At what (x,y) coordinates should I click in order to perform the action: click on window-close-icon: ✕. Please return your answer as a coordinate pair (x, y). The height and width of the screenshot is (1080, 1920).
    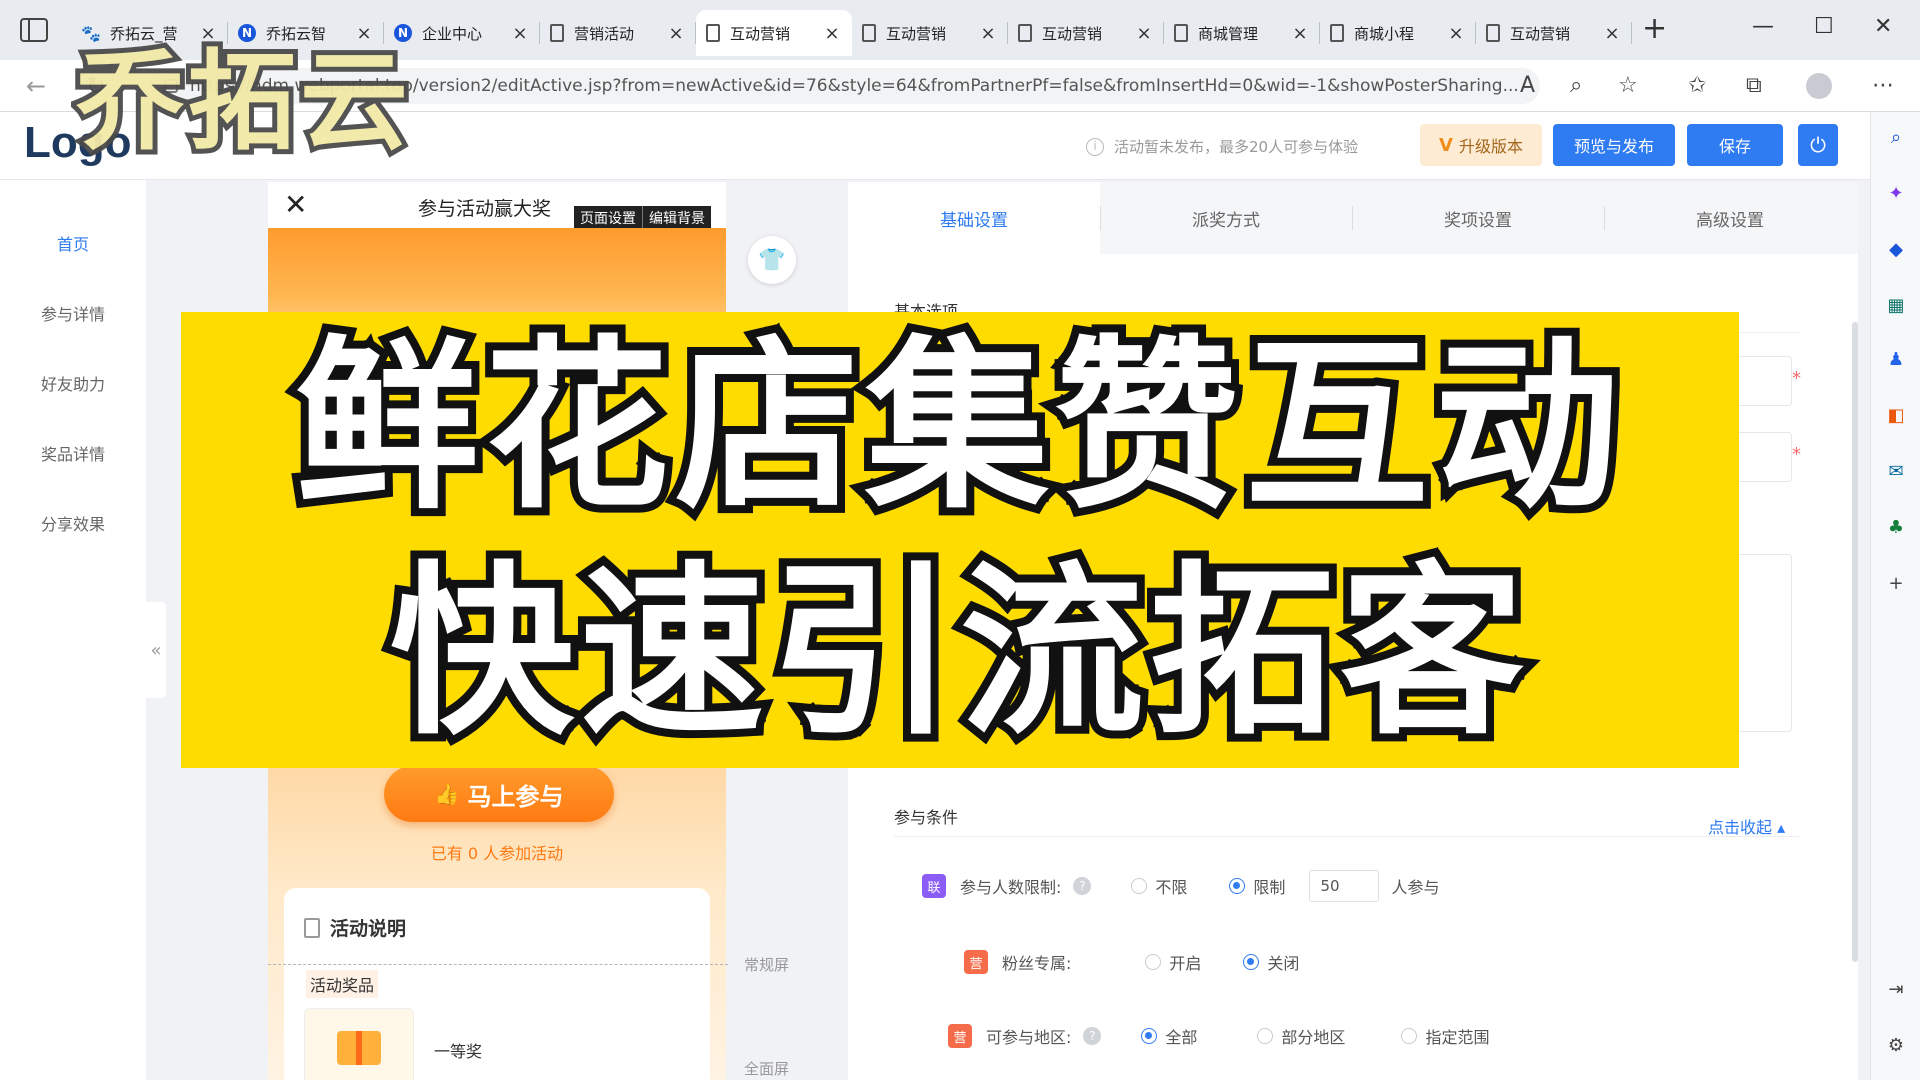
    Looking at the image, I should click on (1883, 26).